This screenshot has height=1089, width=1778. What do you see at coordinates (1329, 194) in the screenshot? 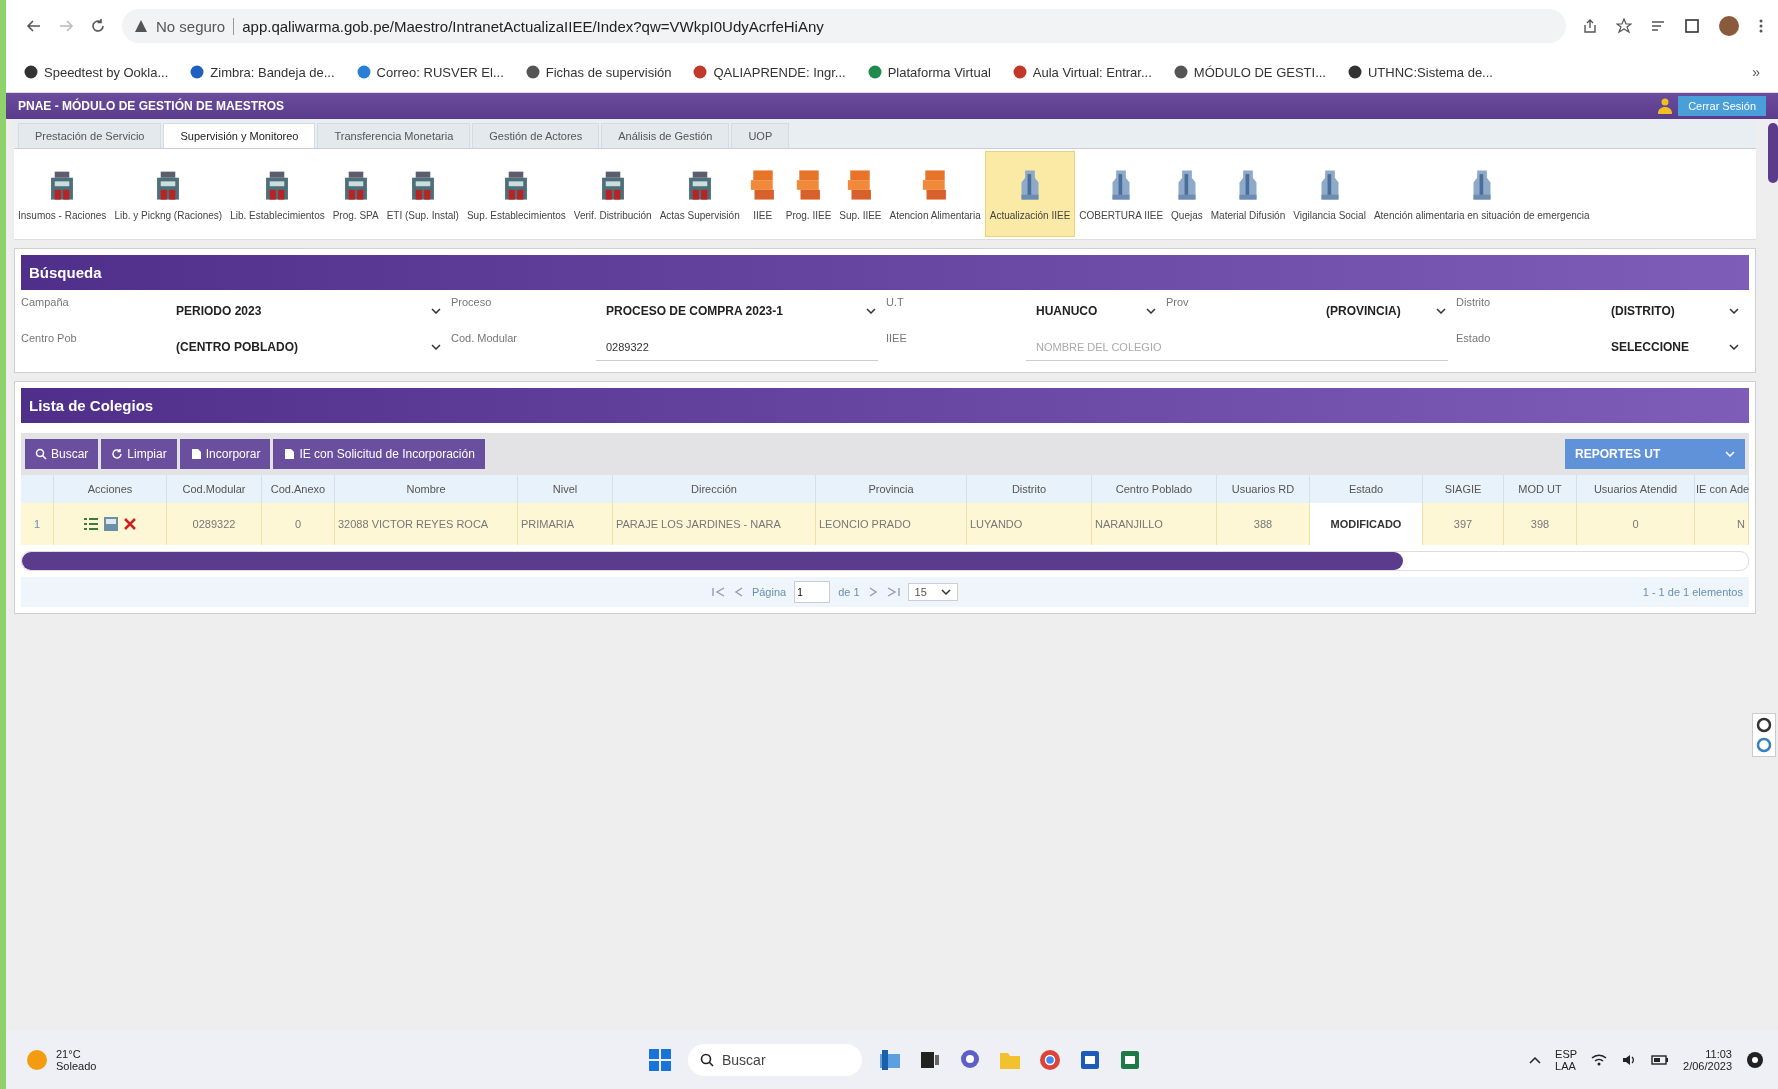
I see `toolbar-button: Vigilancia Social` at bounding box center [1329, 194].